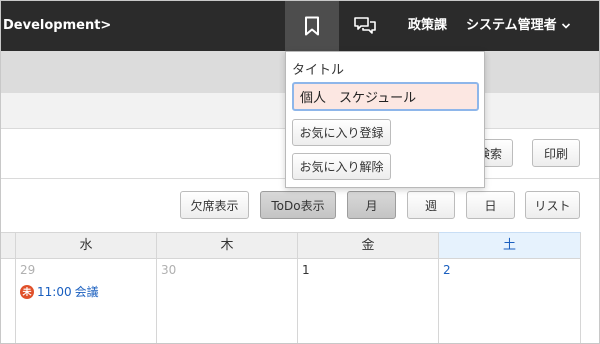 This screenshot has height=344, width=600. What do you see at coordinates (510, 301) in the screenshot?
I see `calendar-day-cell: 2` at bounding box center [510, 301].